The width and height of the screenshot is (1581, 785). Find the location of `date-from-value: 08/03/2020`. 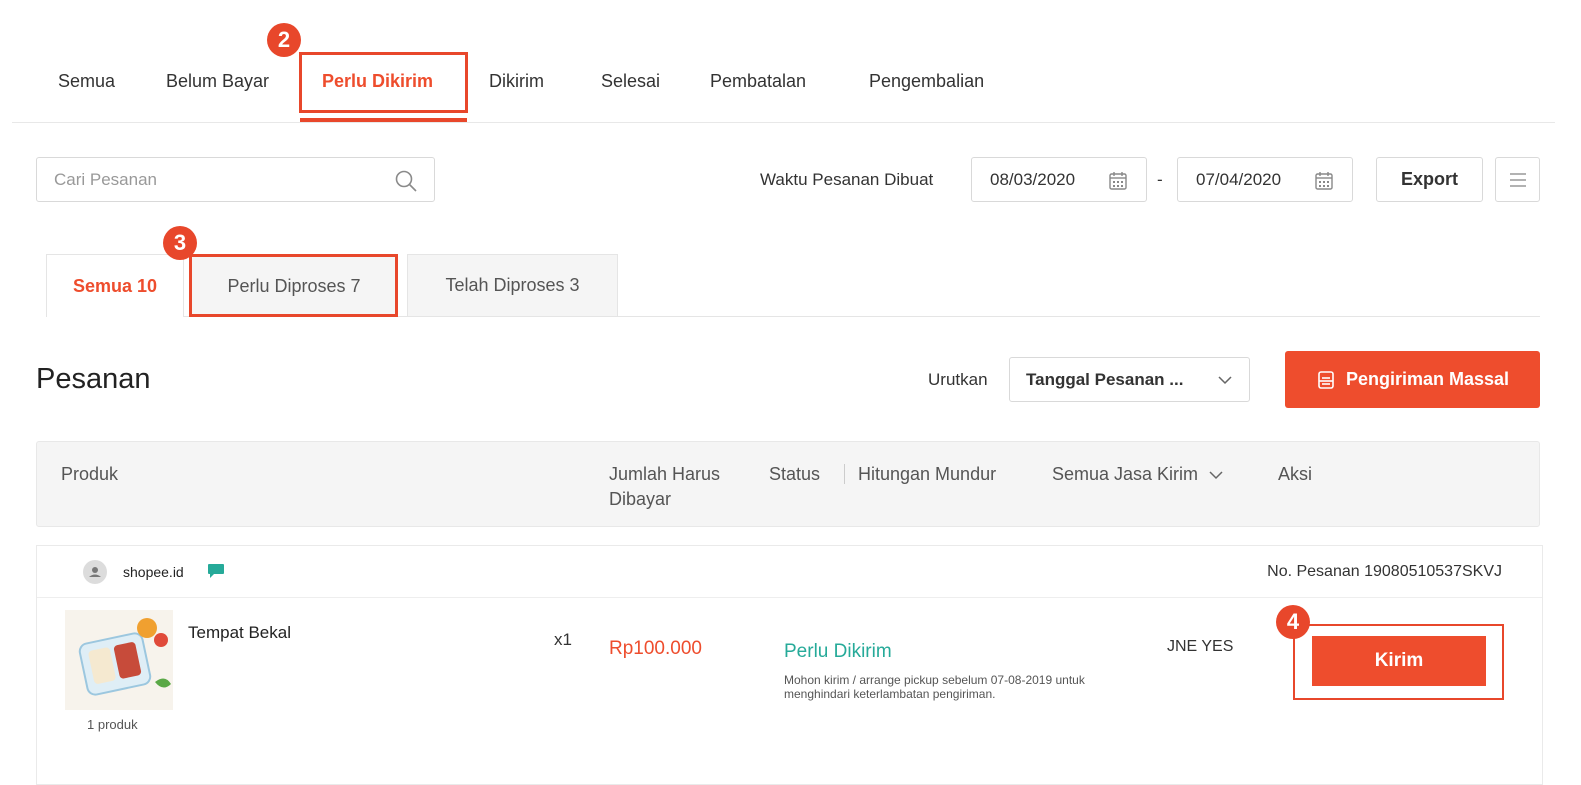

date-from-value: 08/03/2020 is located at coordinates (1033, 179).